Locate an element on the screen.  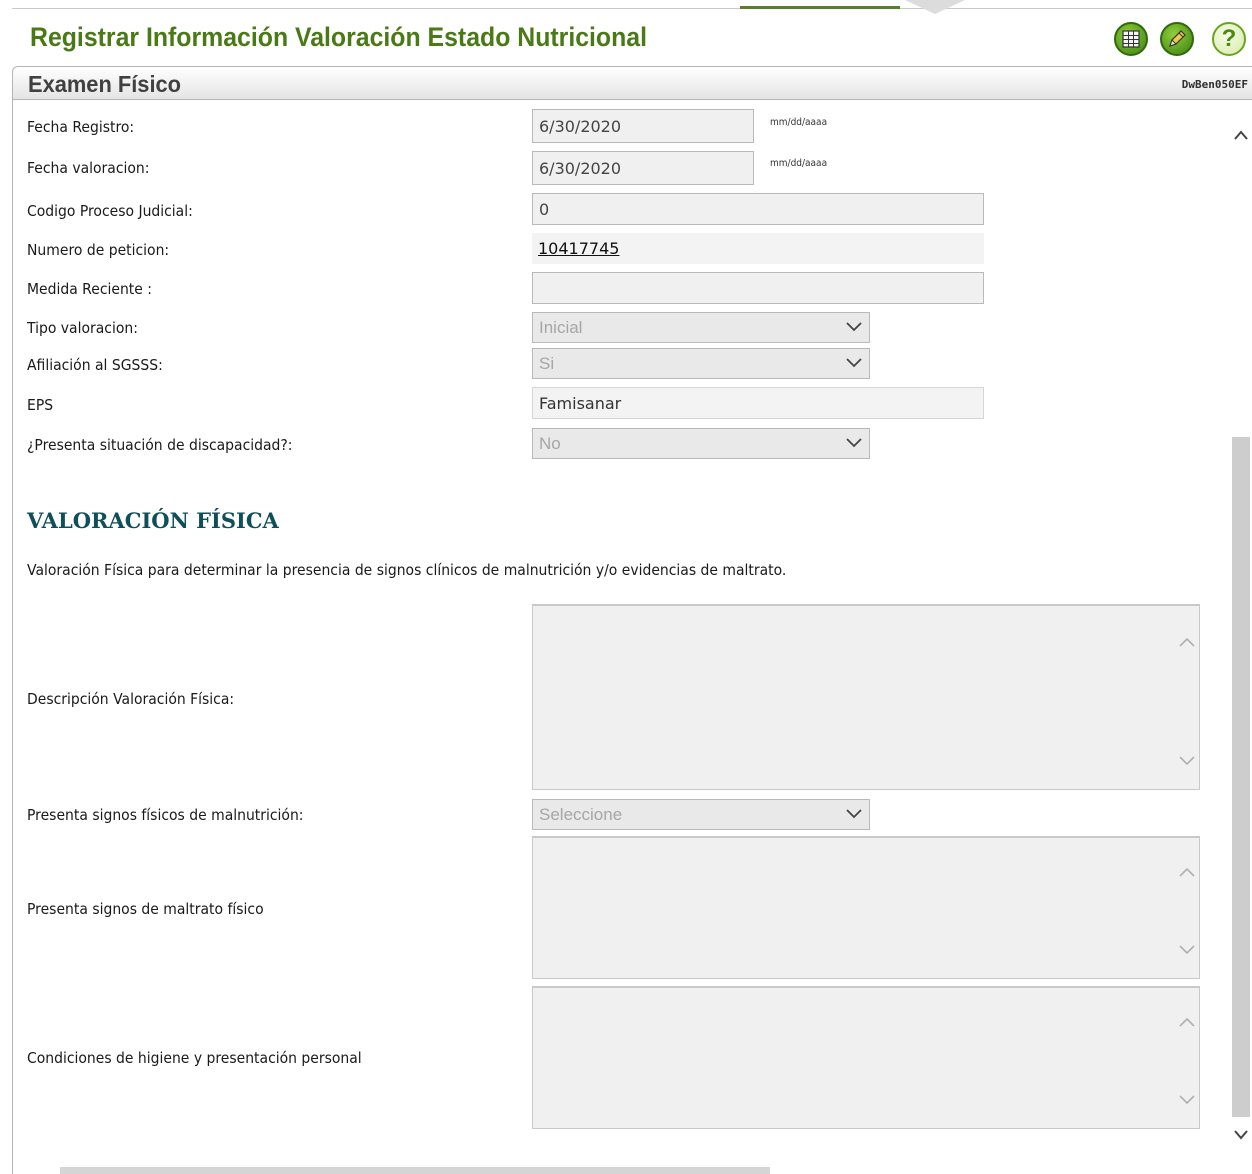
codigo-proceso-field: 0 is located at coordinates (758, 209).